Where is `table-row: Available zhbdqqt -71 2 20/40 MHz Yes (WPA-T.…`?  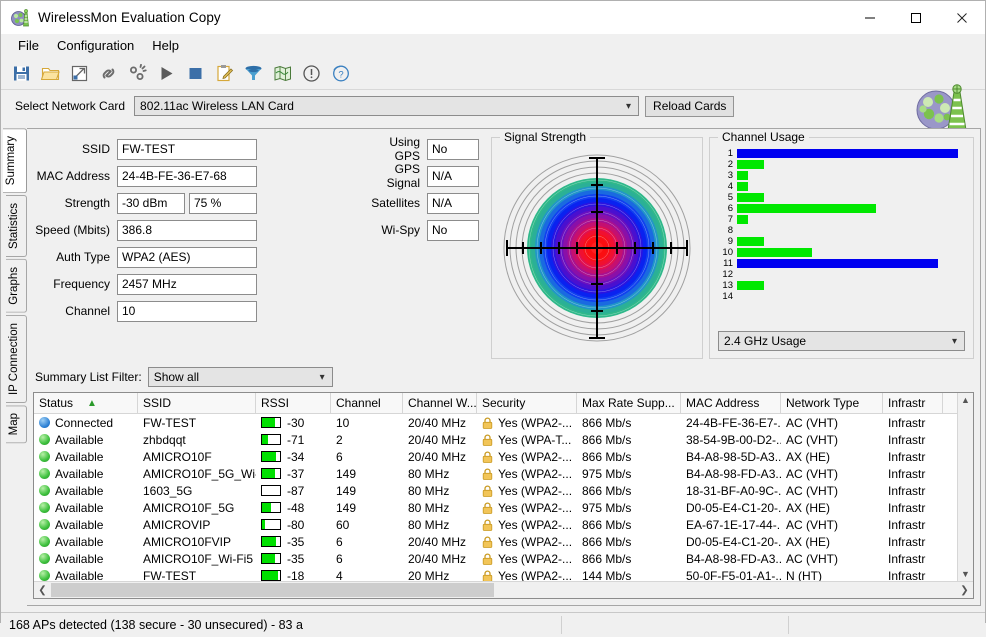
table-row: Available zhbdqqt -71 2 20/40 MHz Yes (WPA-T.… is located at coordinates (503, 439).